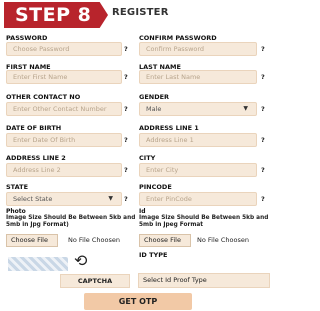 The height and width of the screenshot is (311, 320). What do you see at coordinates (198, 109) in the screenshot?
I see `gender-select: Male ▼` at bounding box center [198, 109].